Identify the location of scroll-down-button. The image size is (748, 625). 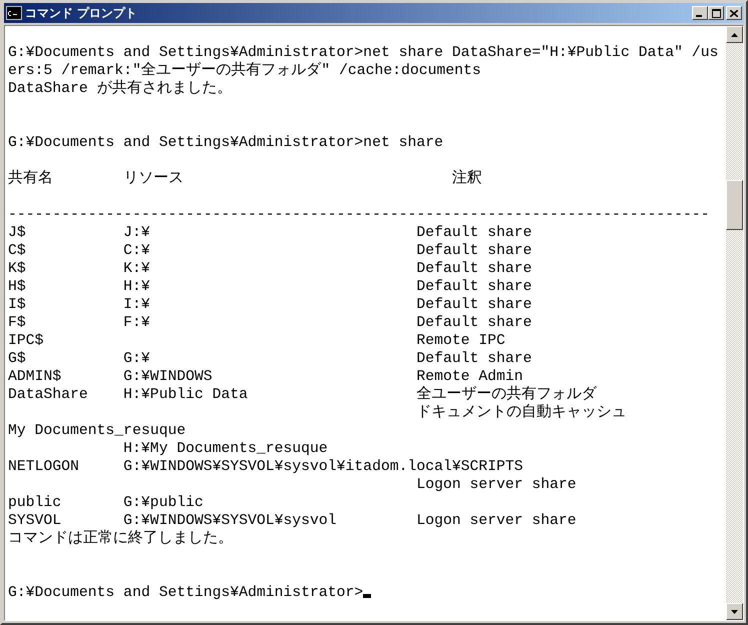
(734, 611).